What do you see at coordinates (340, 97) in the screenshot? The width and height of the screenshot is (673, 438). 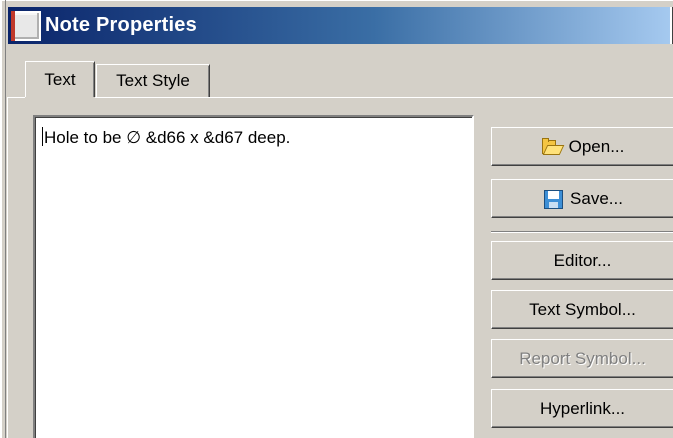 I see `tab-strip-line` at bounding box center [340, 97].